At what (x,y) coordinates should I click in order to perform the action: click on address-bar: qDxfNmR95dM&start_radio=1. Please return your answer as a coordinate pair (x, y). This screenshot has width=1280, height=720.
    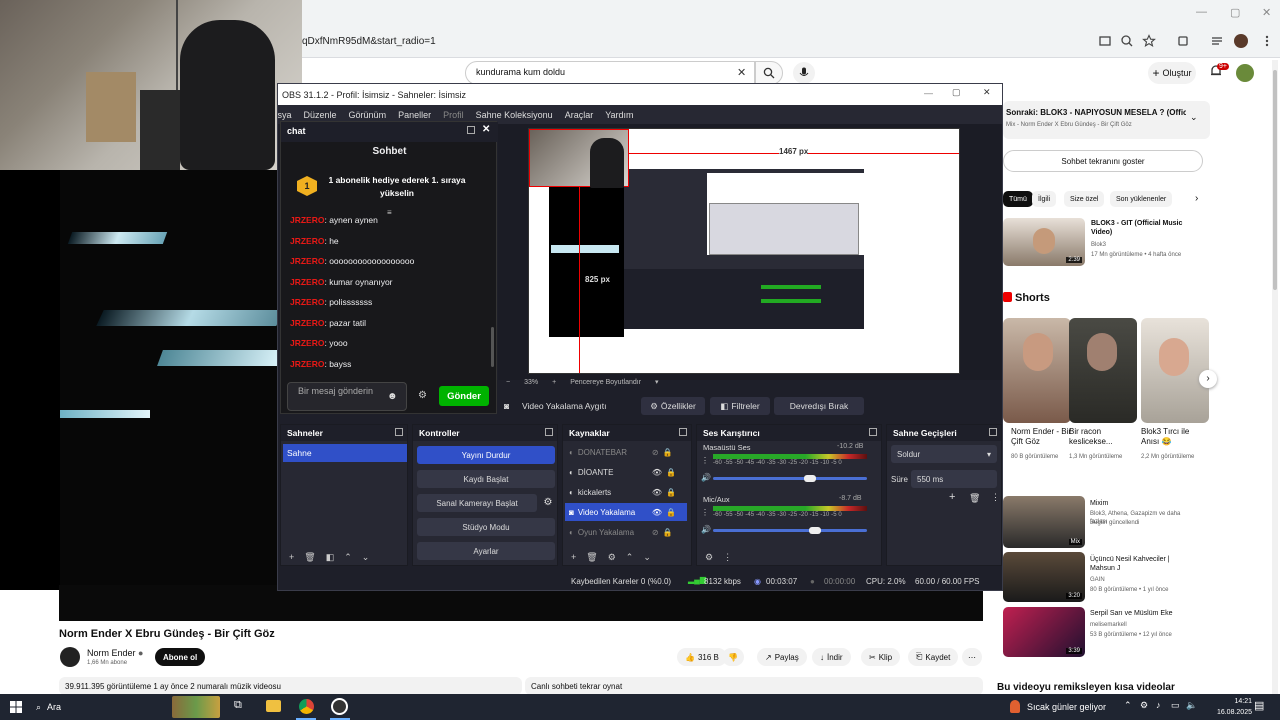
    Looking at the image, I should click on (369, 41).